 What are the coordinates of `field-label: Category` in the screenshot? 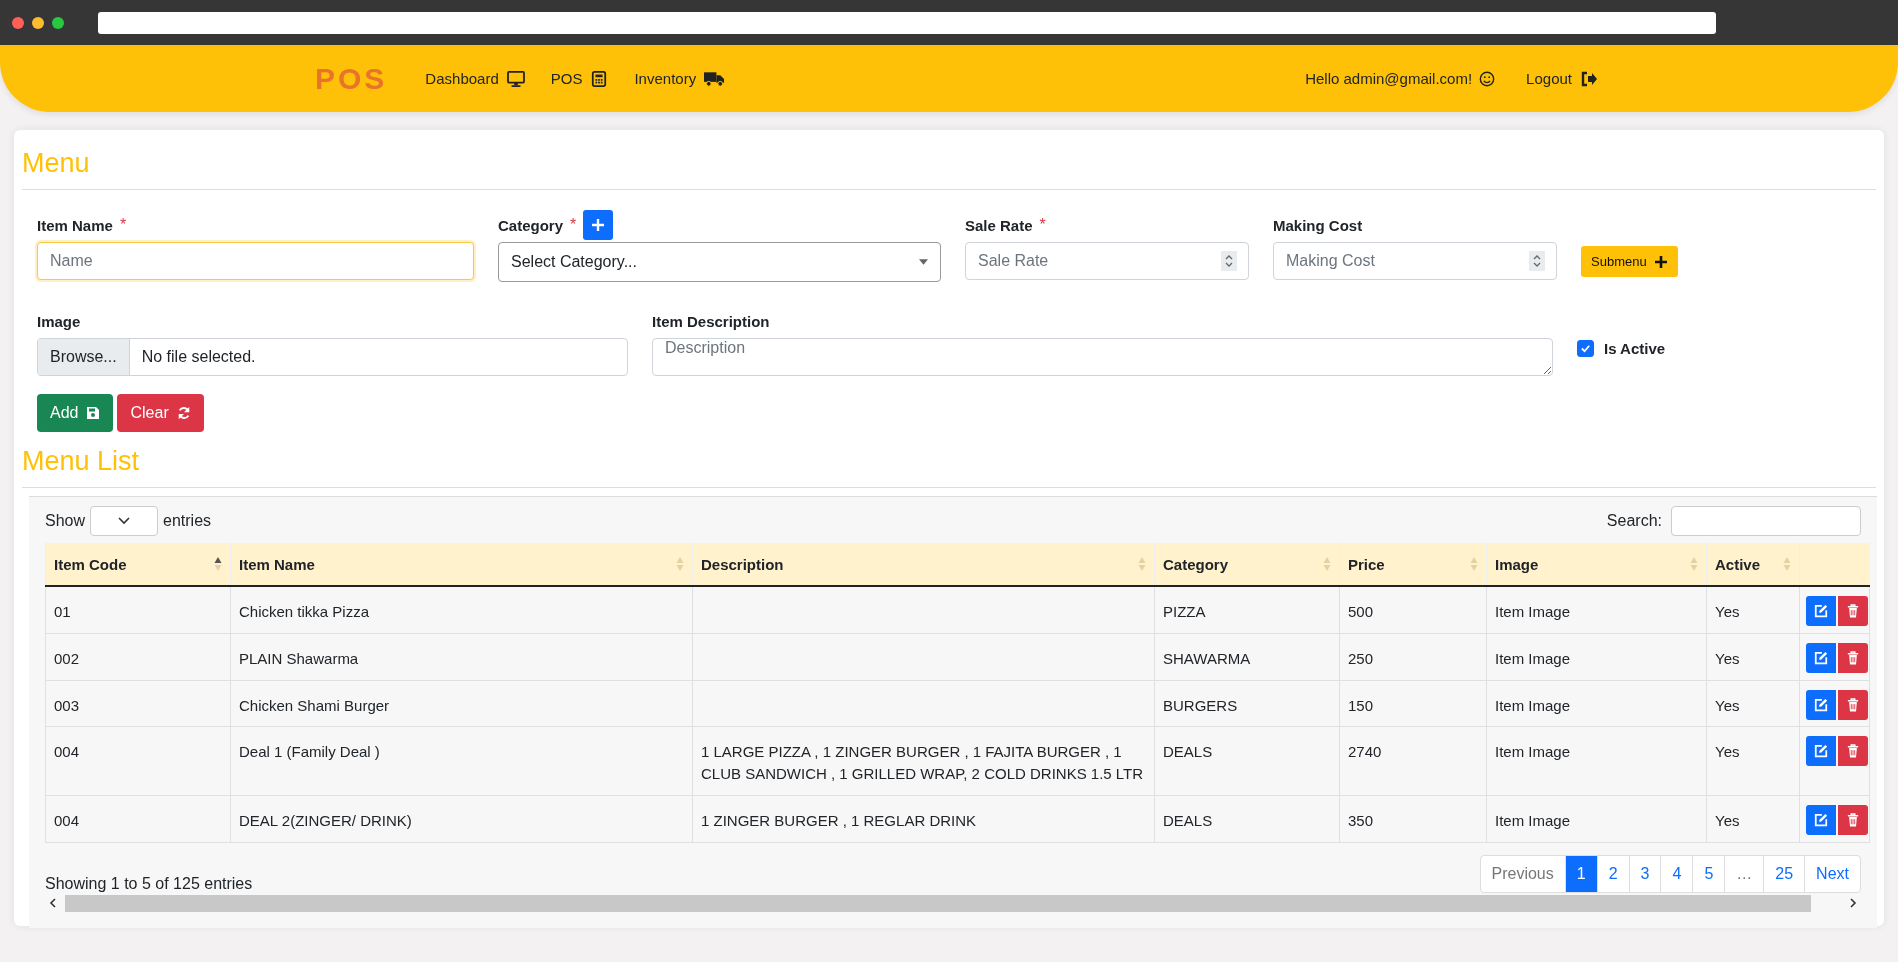 It's located at (531, 225).